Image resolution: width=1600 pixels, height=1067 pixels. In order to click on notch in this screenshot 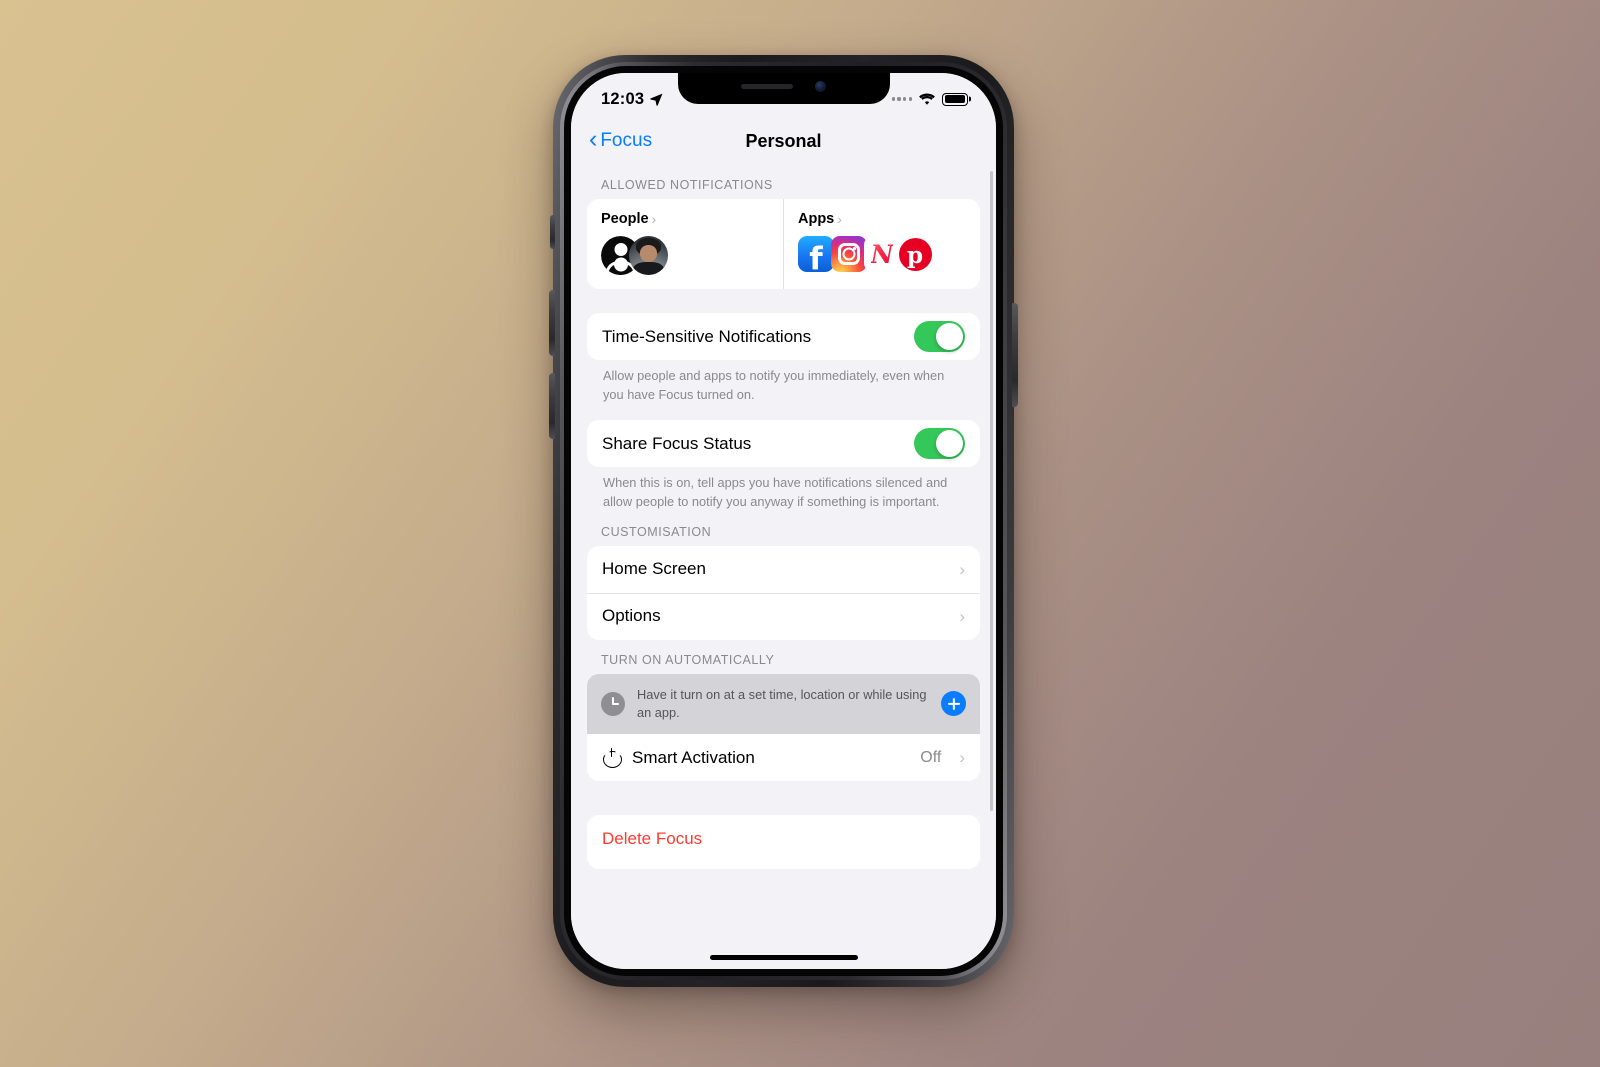, I will do `click(783, 88)`.